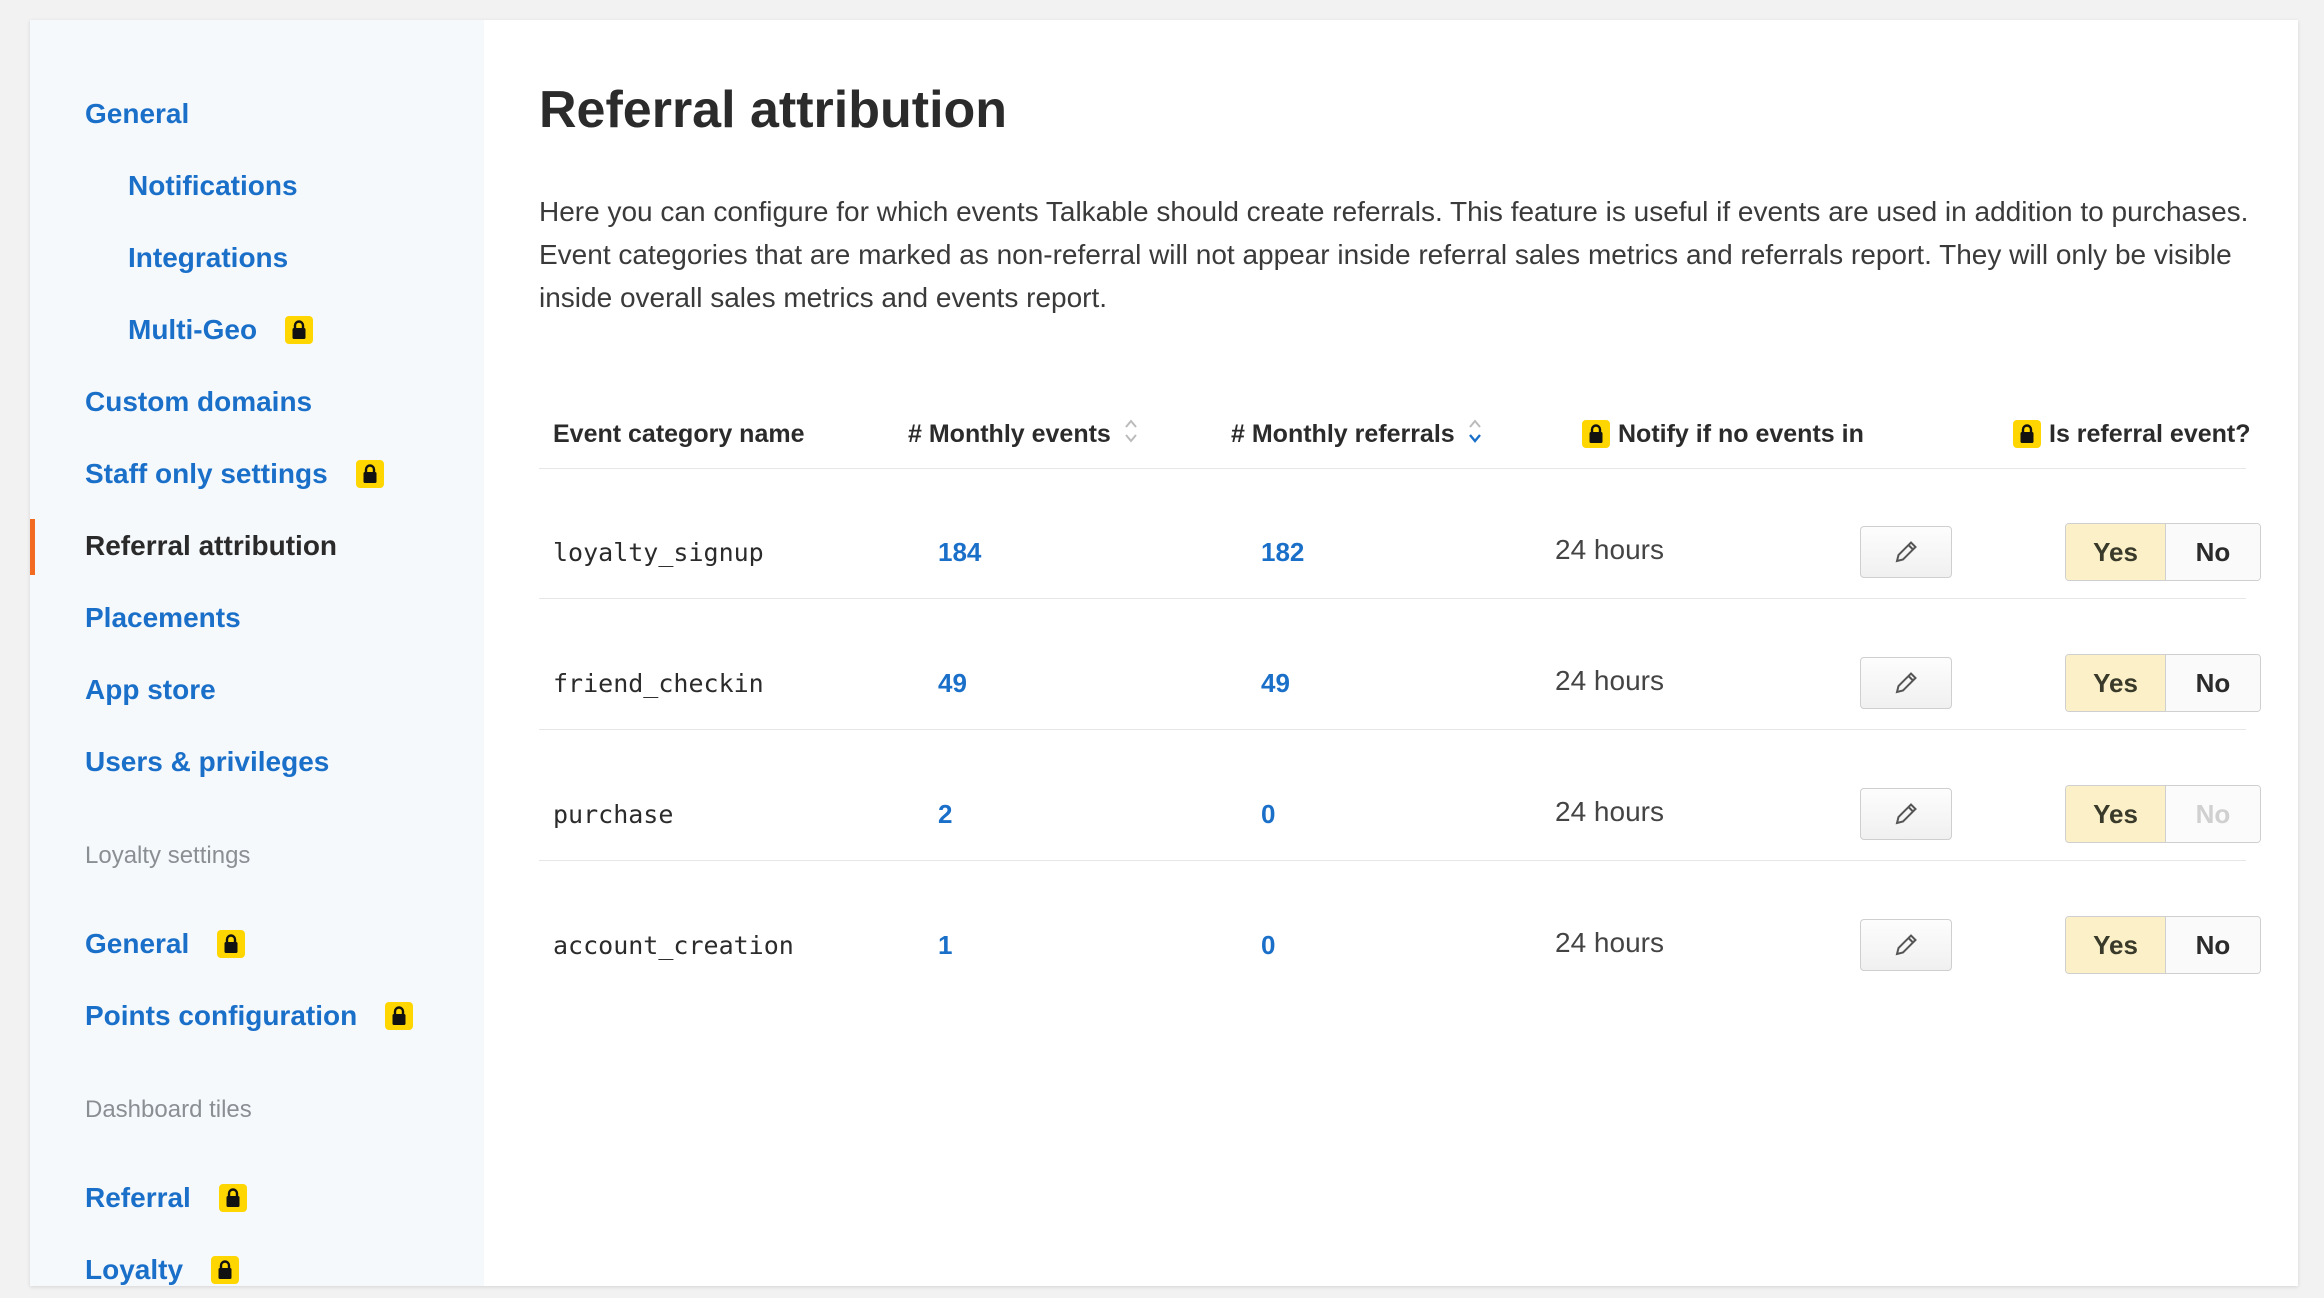 This screenshot has height=1298, width=2324. What do you see at coordinates (1392, 468) in the screenshot?
I see `table-divider` at bounding box center [1392, 468].